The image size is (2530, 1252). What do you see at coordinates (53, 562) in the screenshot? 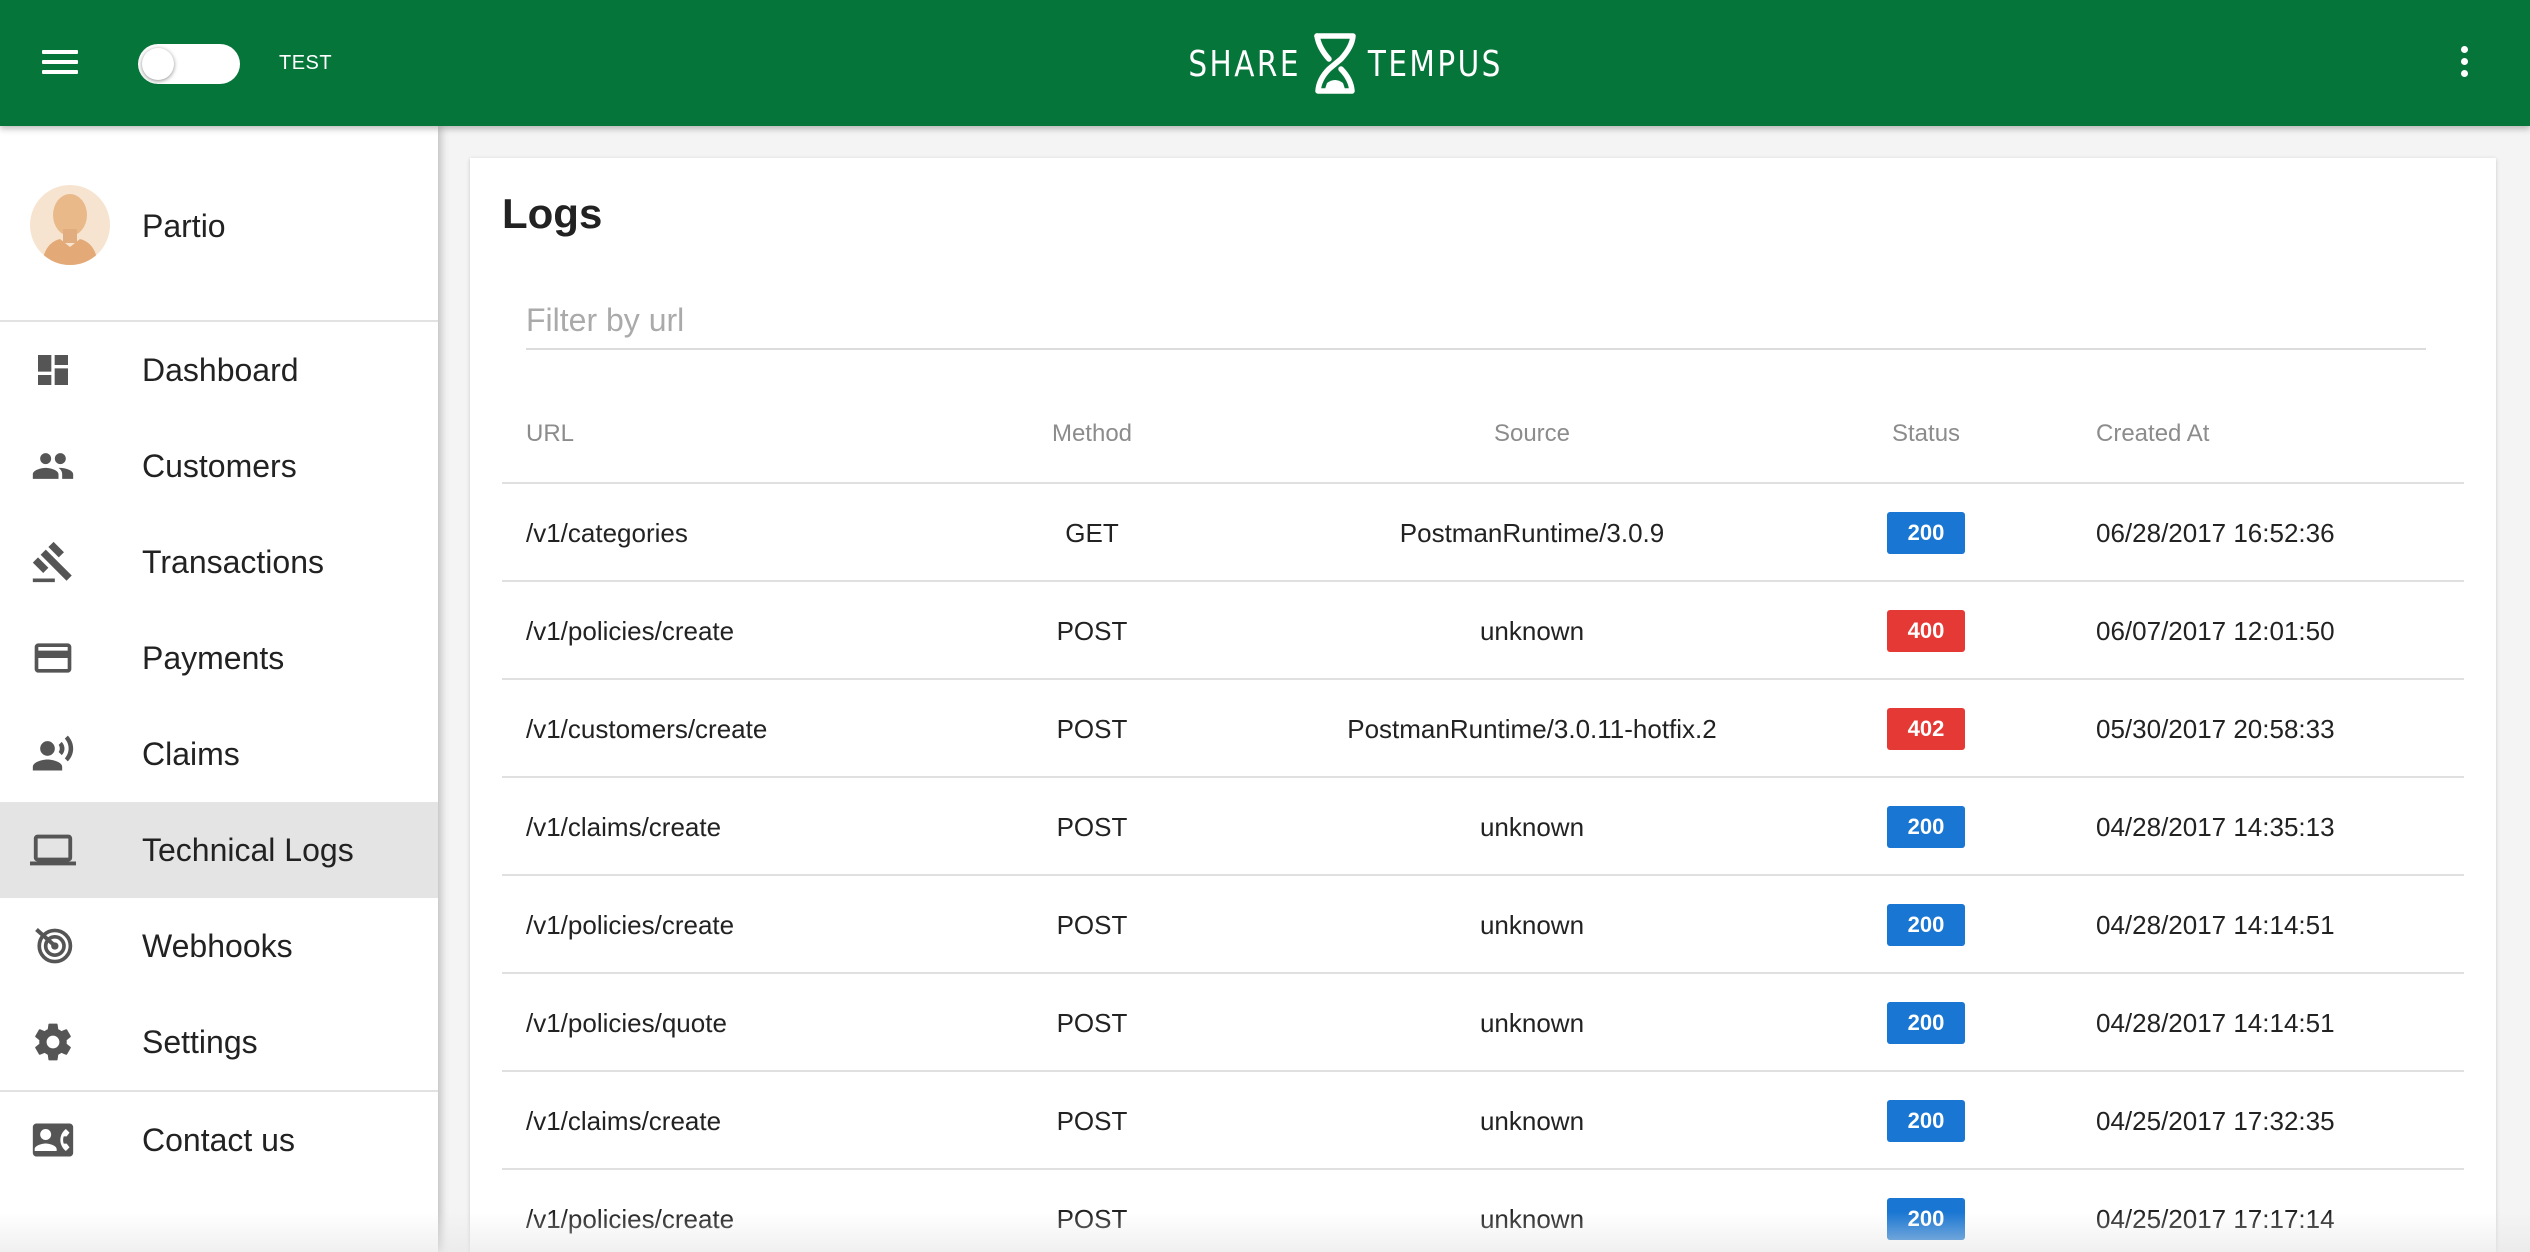
I see `gavel-icon` at bounding box center [53, 562].